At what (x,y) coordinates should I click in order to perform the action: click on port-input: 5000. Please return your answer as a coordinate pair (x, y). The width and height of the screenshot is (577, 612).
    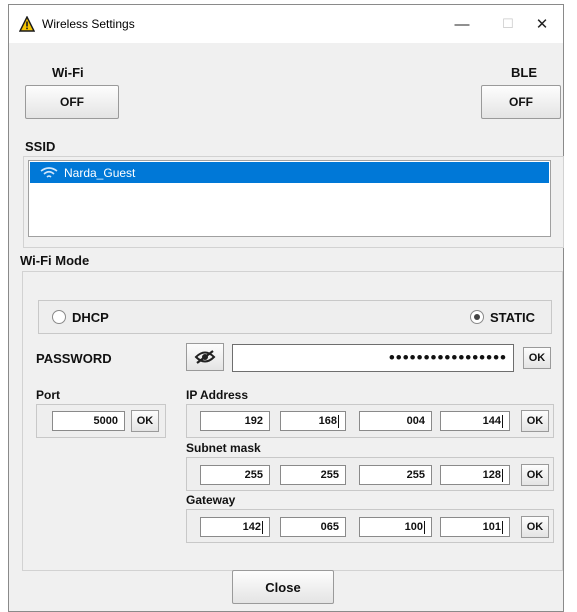
    Looking at the image, I should click on (88, 421).